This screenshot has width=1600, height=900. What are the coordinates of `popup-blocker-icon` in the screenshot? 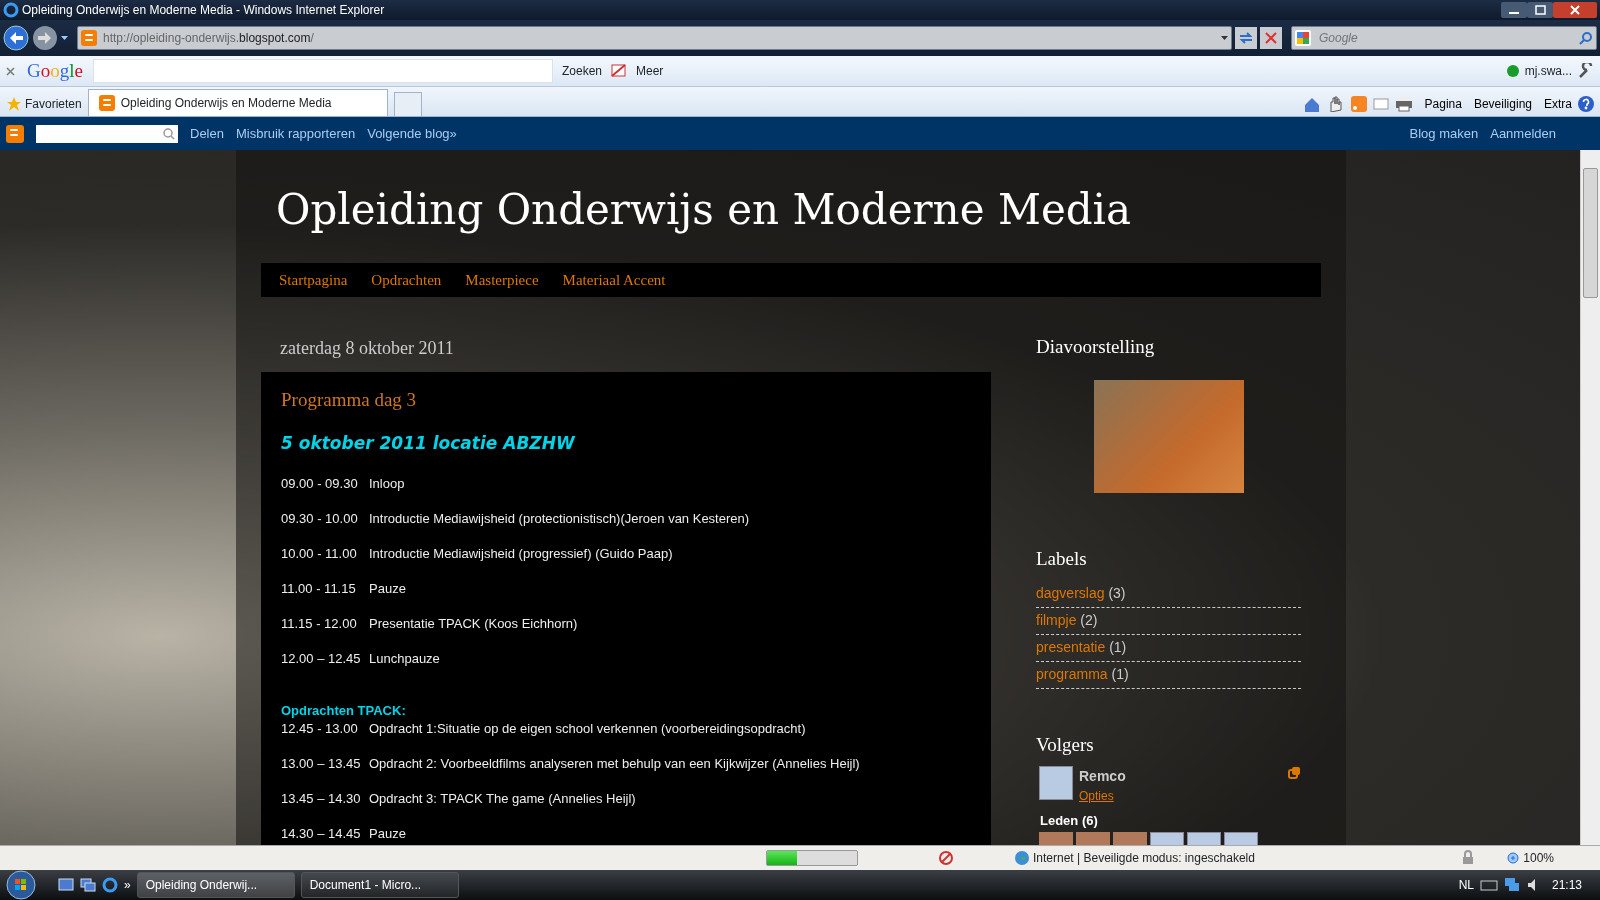 It's located at (619, 71).